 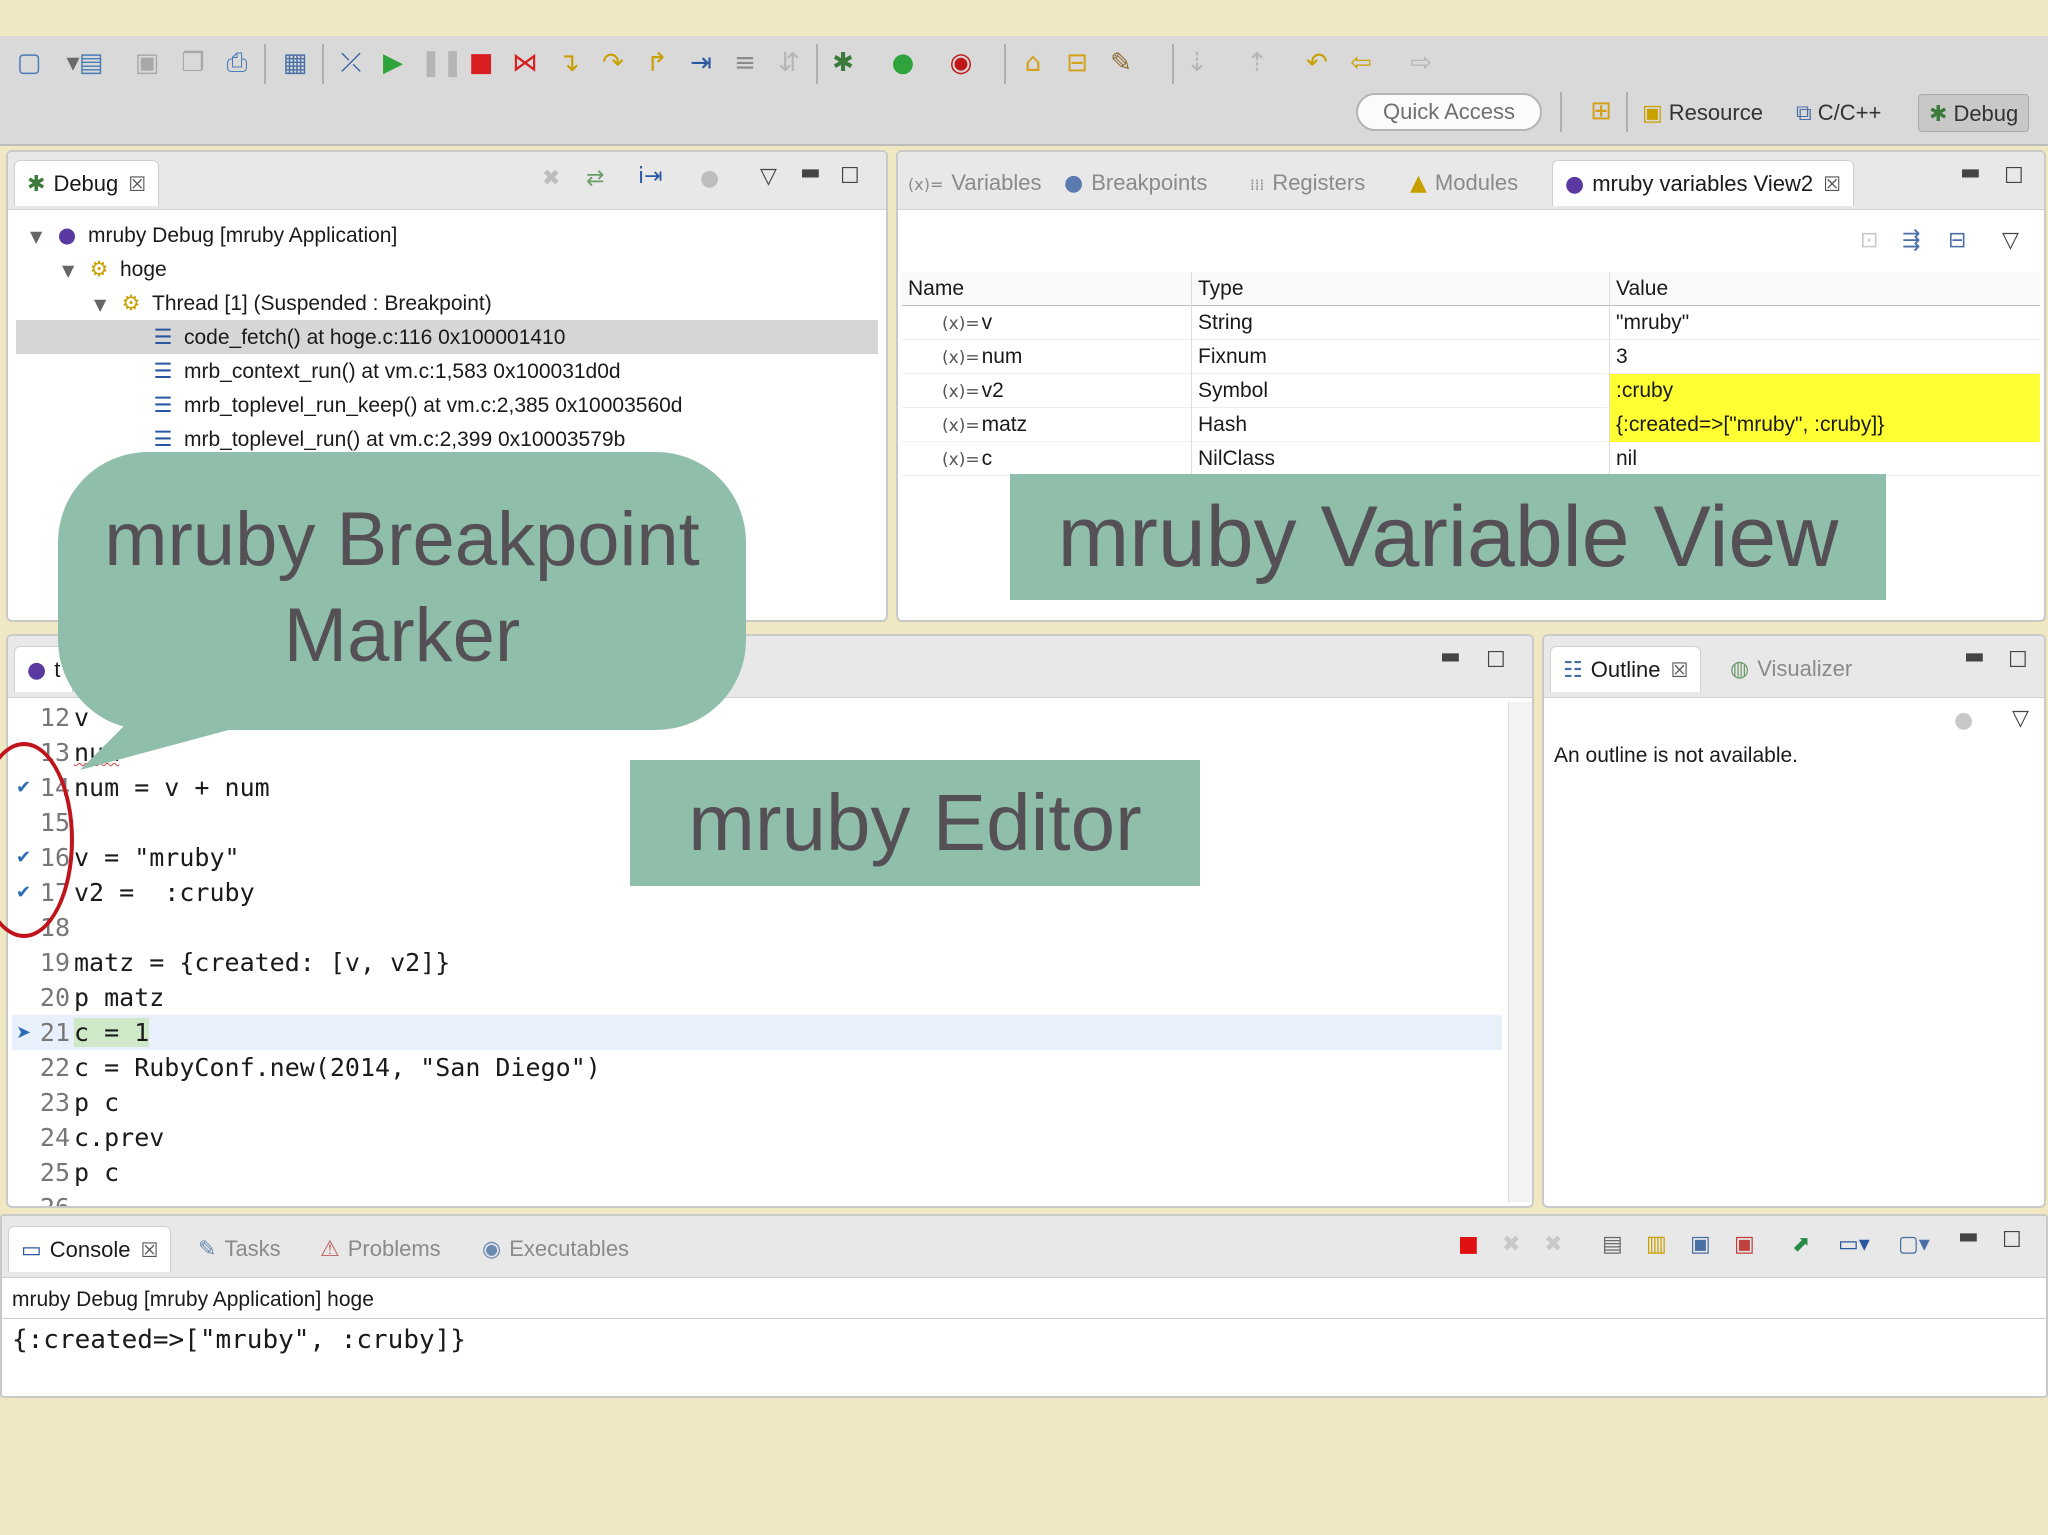 I want to click on step-over-icon: ↷, so click(x=613, y=63).